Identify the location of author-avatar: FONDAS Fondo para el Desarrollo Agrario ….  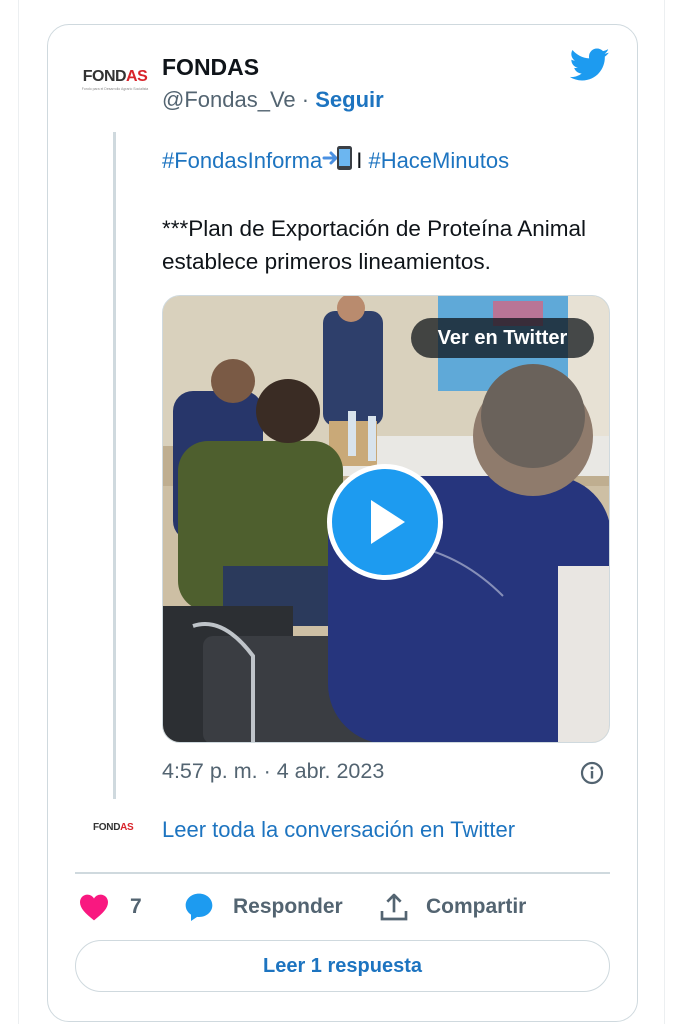
(115, 79).